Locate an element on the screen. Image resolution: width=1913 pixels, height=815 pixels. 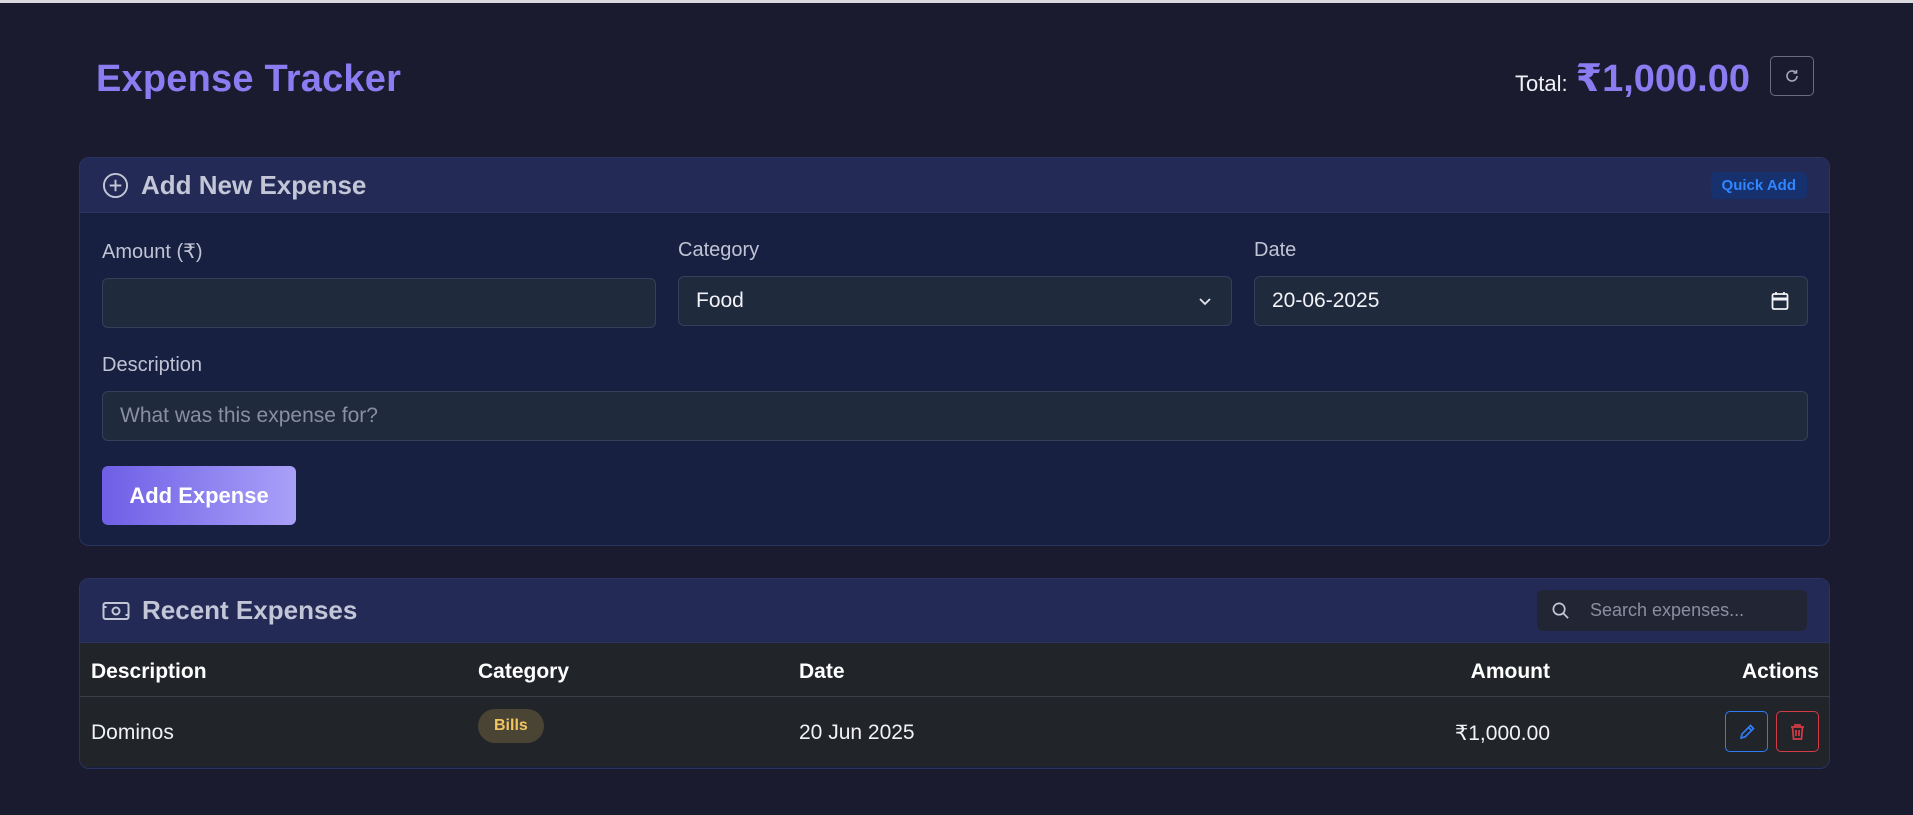
description-input: What was this expense for? is located at coordinates (955, 416).